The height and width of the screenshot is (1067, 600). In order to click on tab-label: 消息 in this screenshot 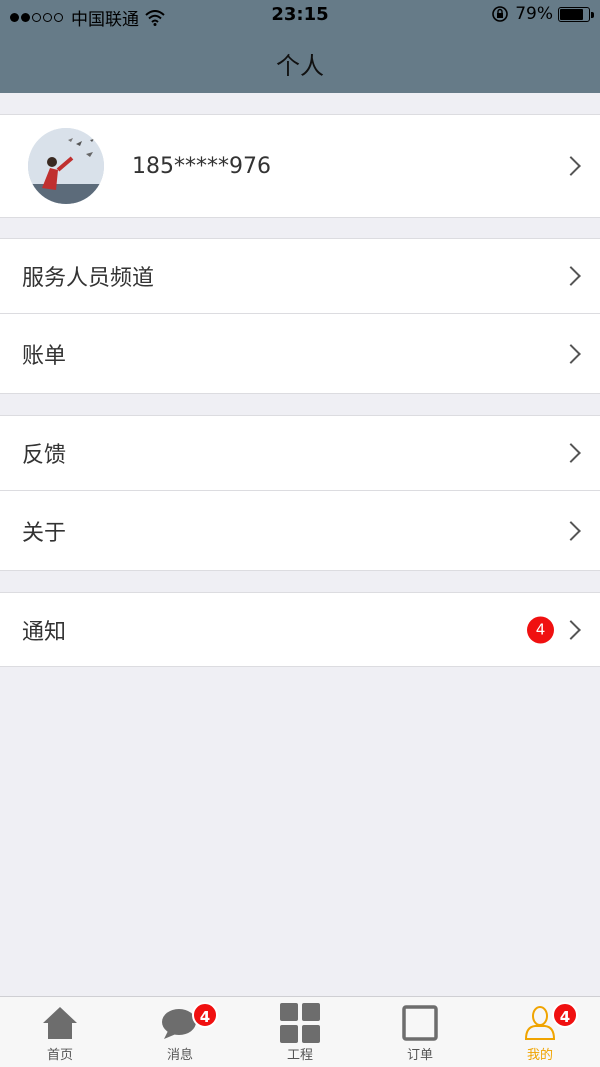, I will do `click(179, 1055)`.